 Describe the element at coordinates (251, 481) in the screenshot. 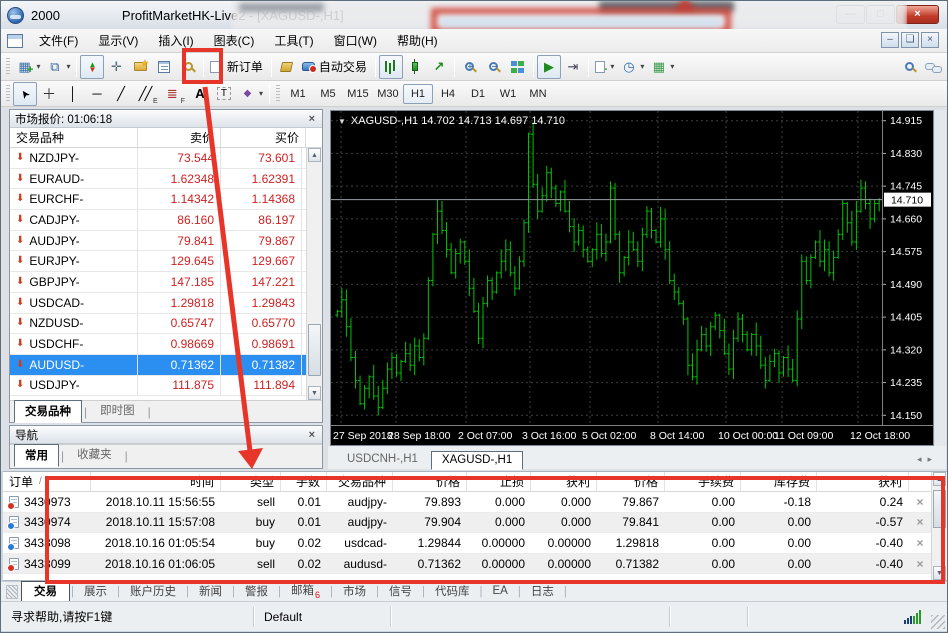

I see `orders-col-3: 类型` at that location.